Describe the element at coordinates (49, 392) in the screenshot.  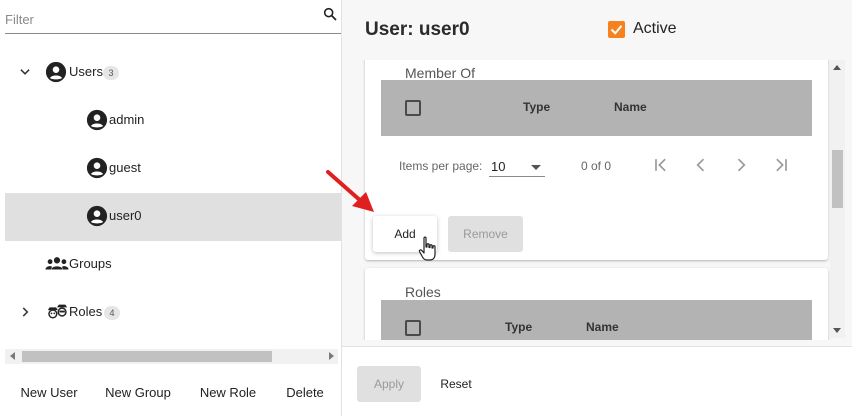
I see `new-user-button: New User` at that location.